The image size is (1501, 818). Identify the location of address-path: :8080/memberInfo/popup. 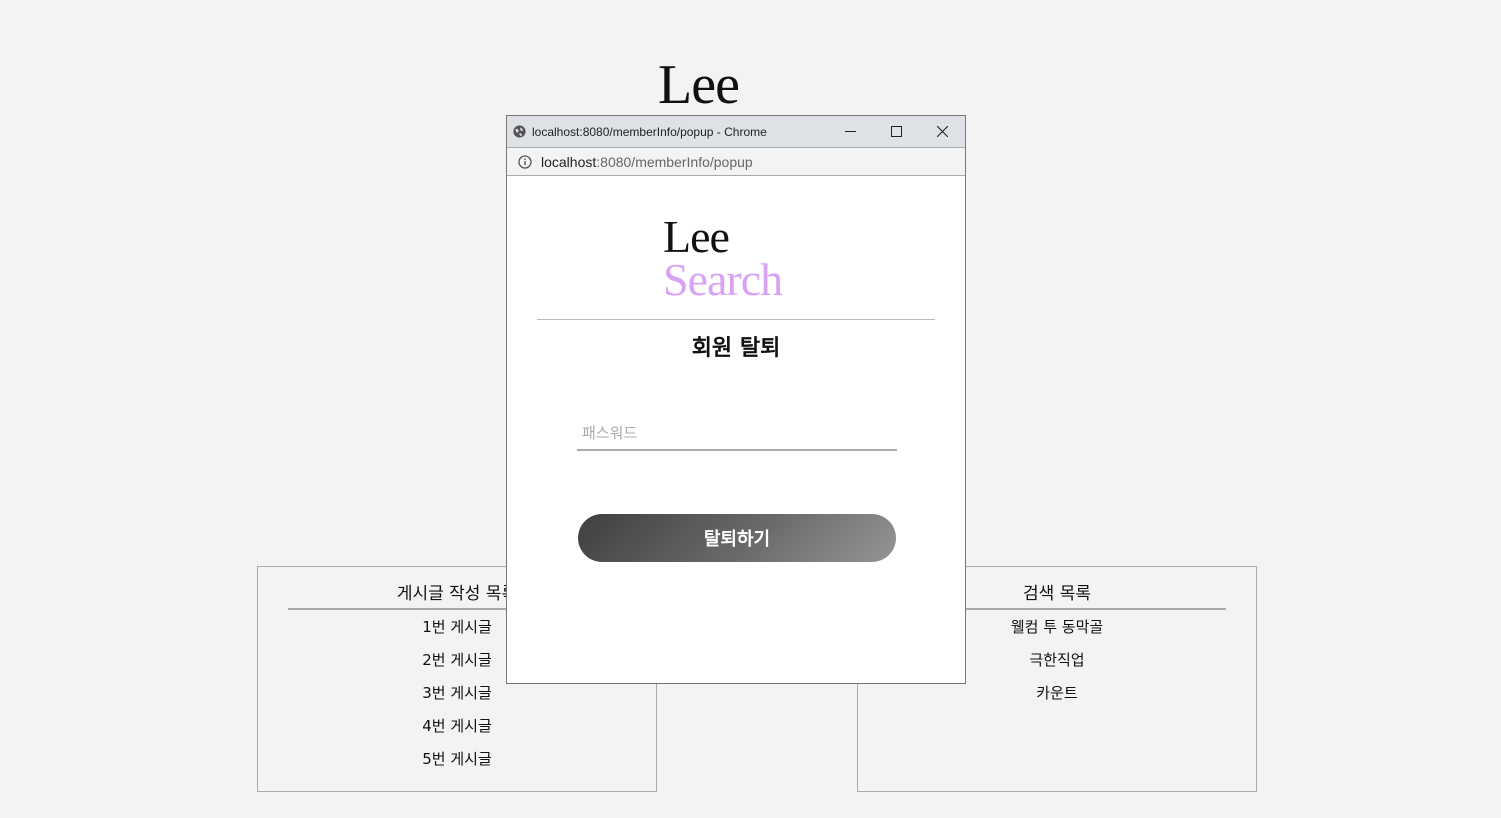
(674, 161).